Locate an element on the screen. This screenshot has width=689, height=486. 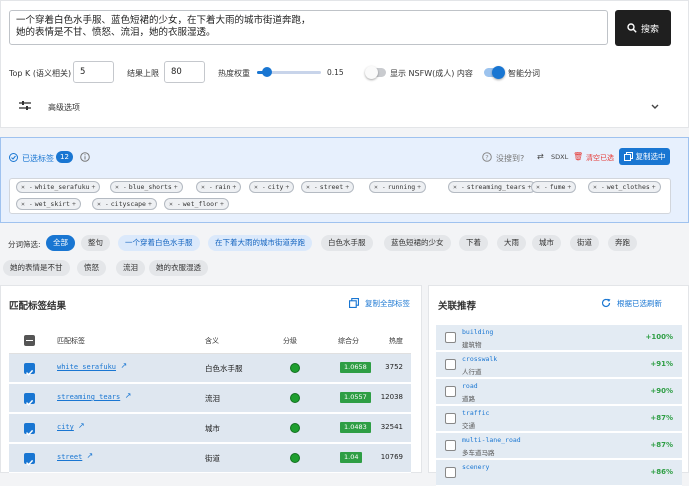
refresh-recommend-button: 根据已选刷新 is located at coordinates (639, 303).